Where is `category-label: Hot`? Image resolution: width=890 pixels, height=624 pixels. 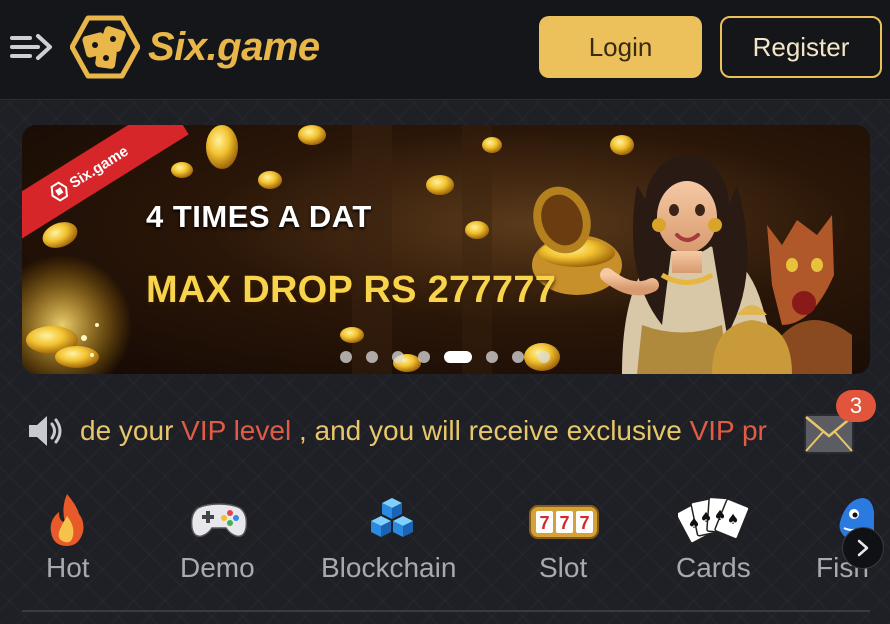
category-label: Hot is located at coordinates (68, 567).